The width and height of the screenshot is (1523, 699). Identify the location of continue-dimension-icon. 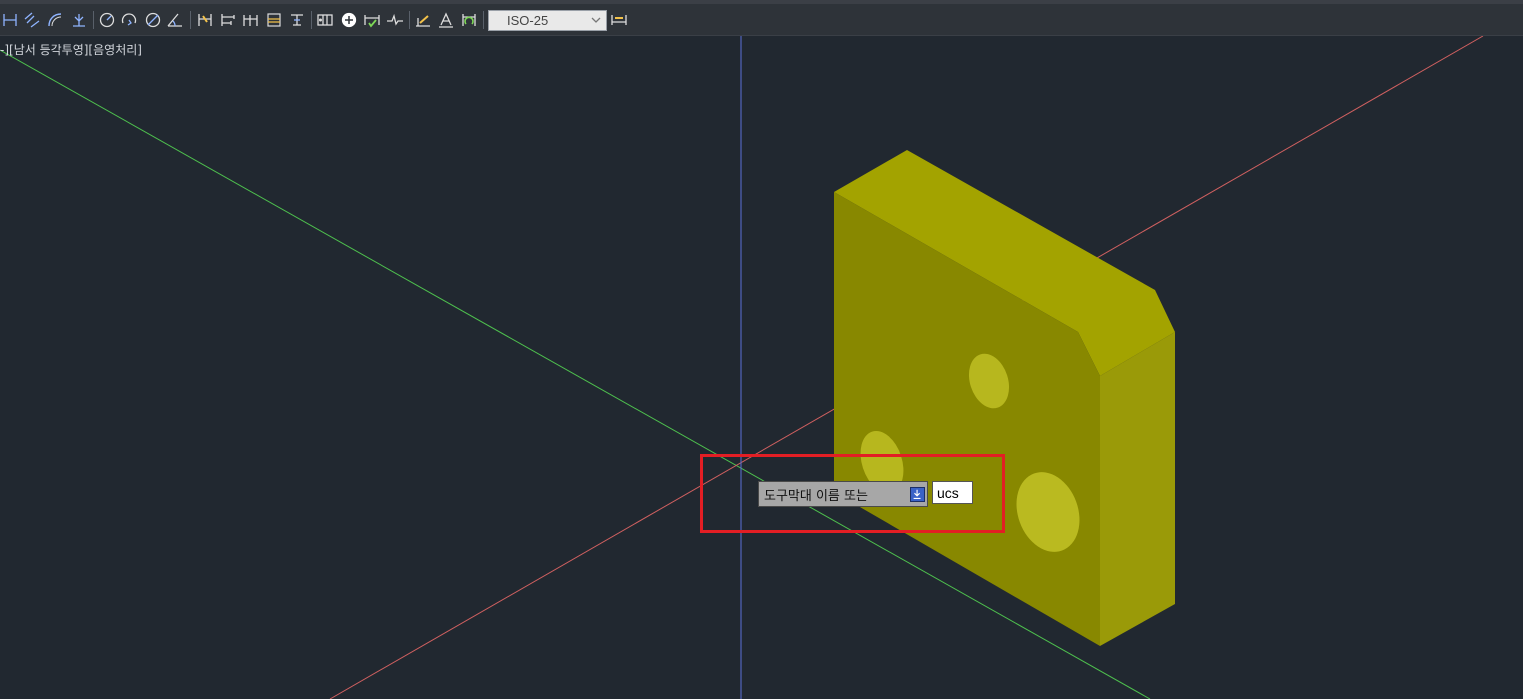
(251, 20).